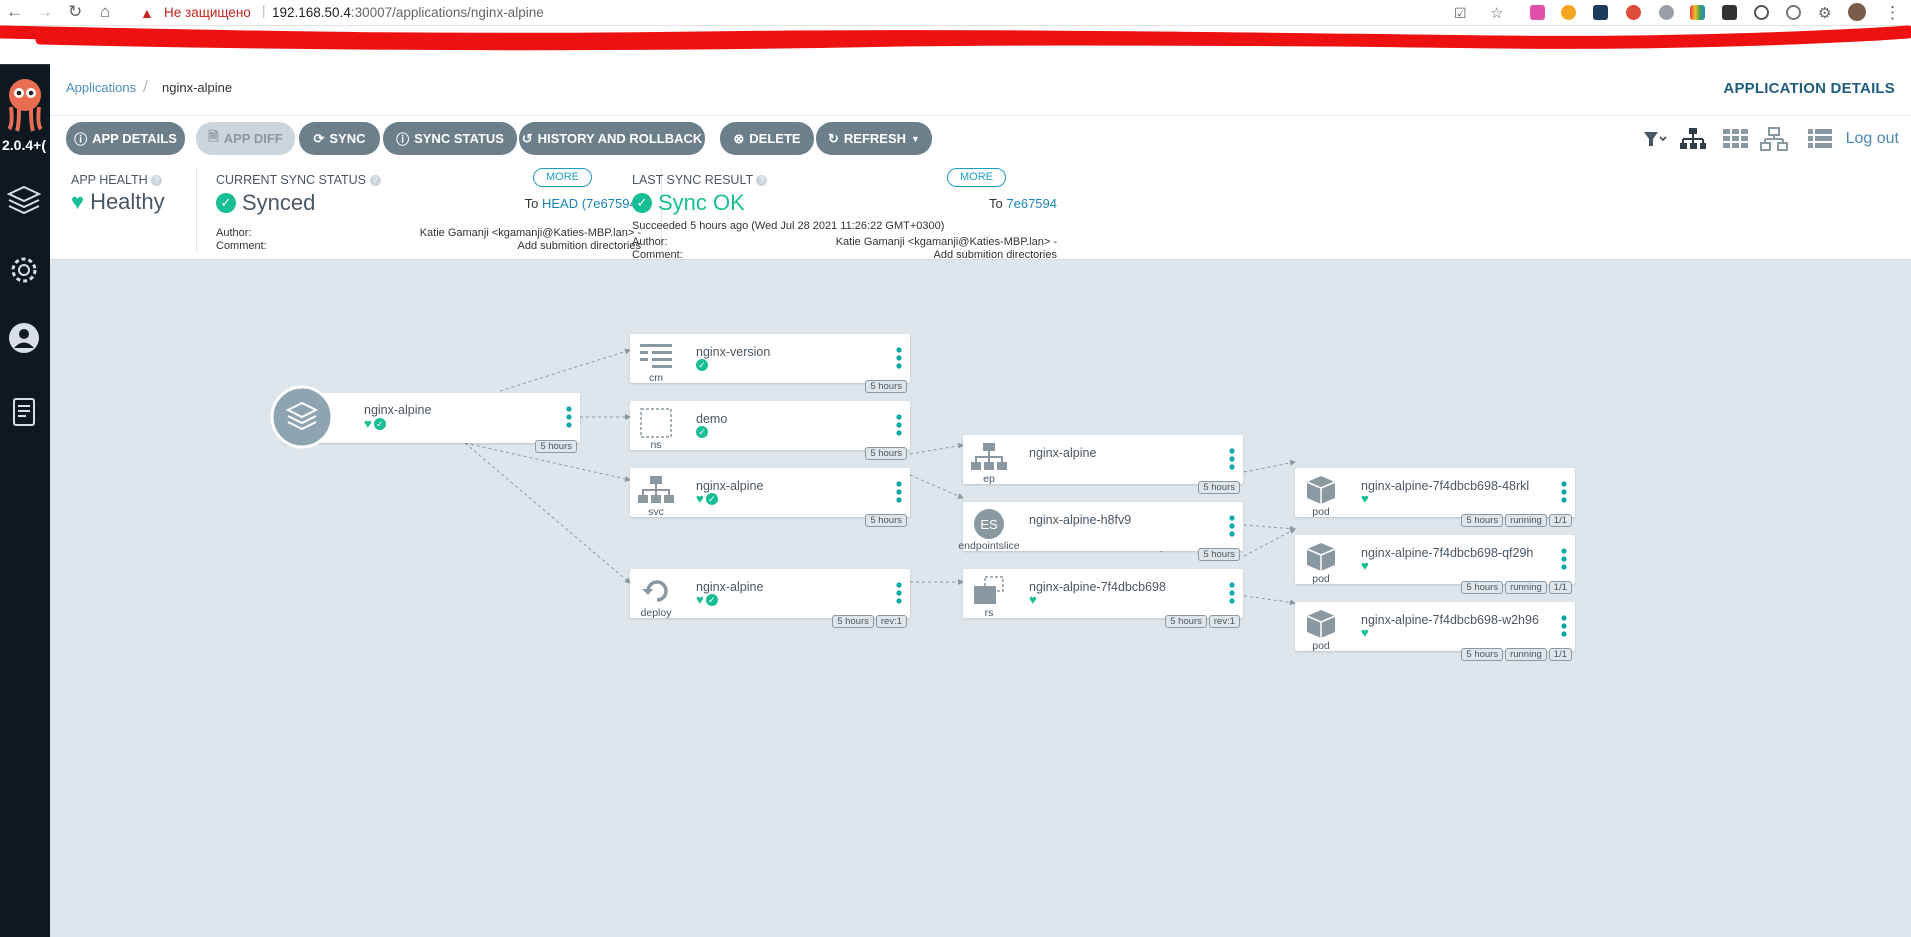 This screenshot has height=937, width=1911. I want to click on argo-logo, so click(25, 105).